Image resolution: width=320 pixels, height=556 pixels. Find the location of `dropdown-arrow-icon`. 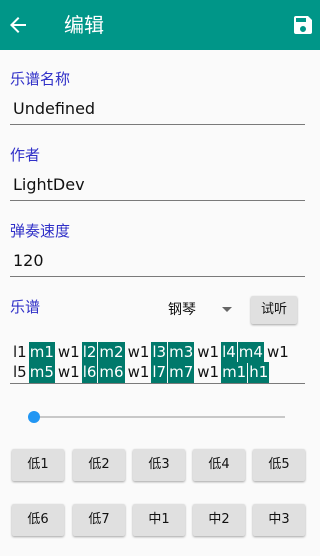

dropdown-arrow-icon is located at coordinates (227, 309).